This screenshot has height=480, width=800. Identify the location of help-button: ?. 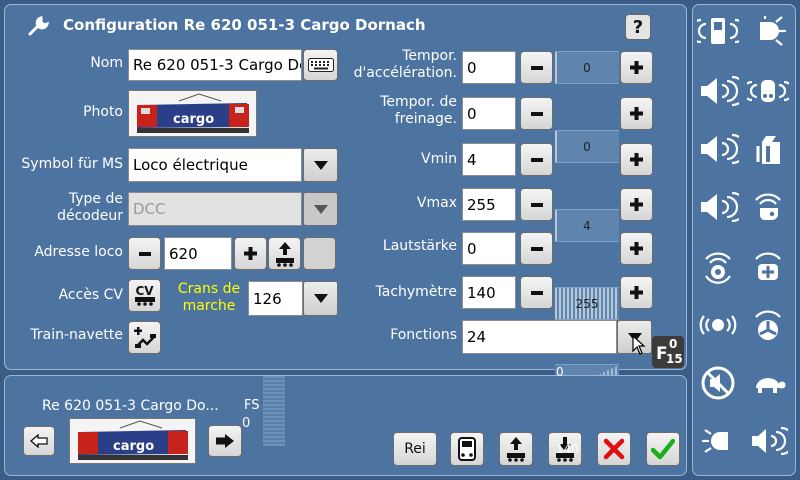
(638, 27).